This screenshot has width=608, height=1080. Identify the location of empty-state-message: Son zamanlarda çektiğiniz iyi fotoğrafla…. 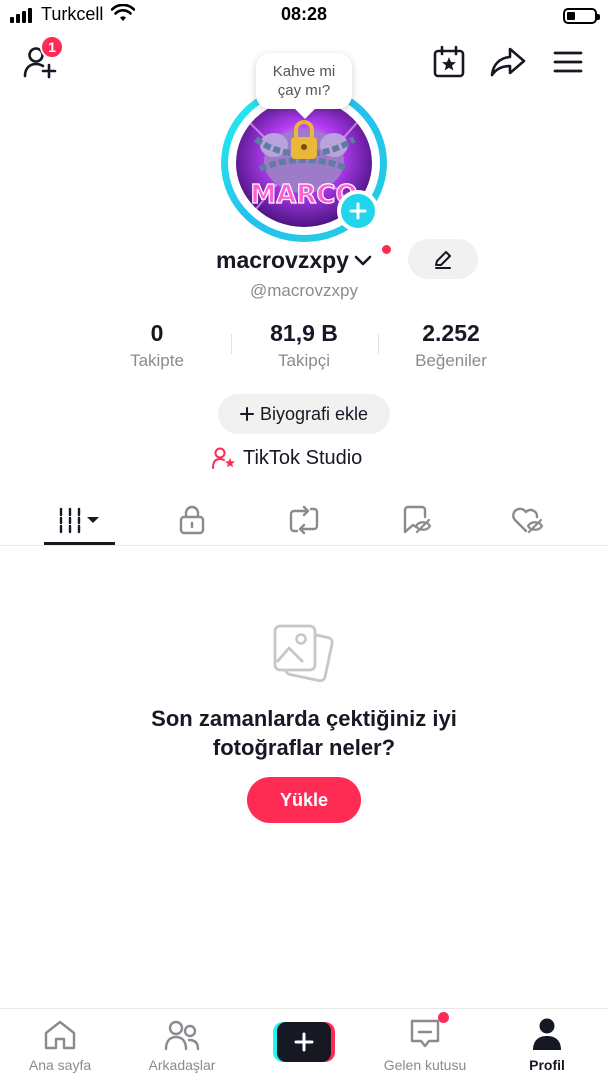
(304, 733).